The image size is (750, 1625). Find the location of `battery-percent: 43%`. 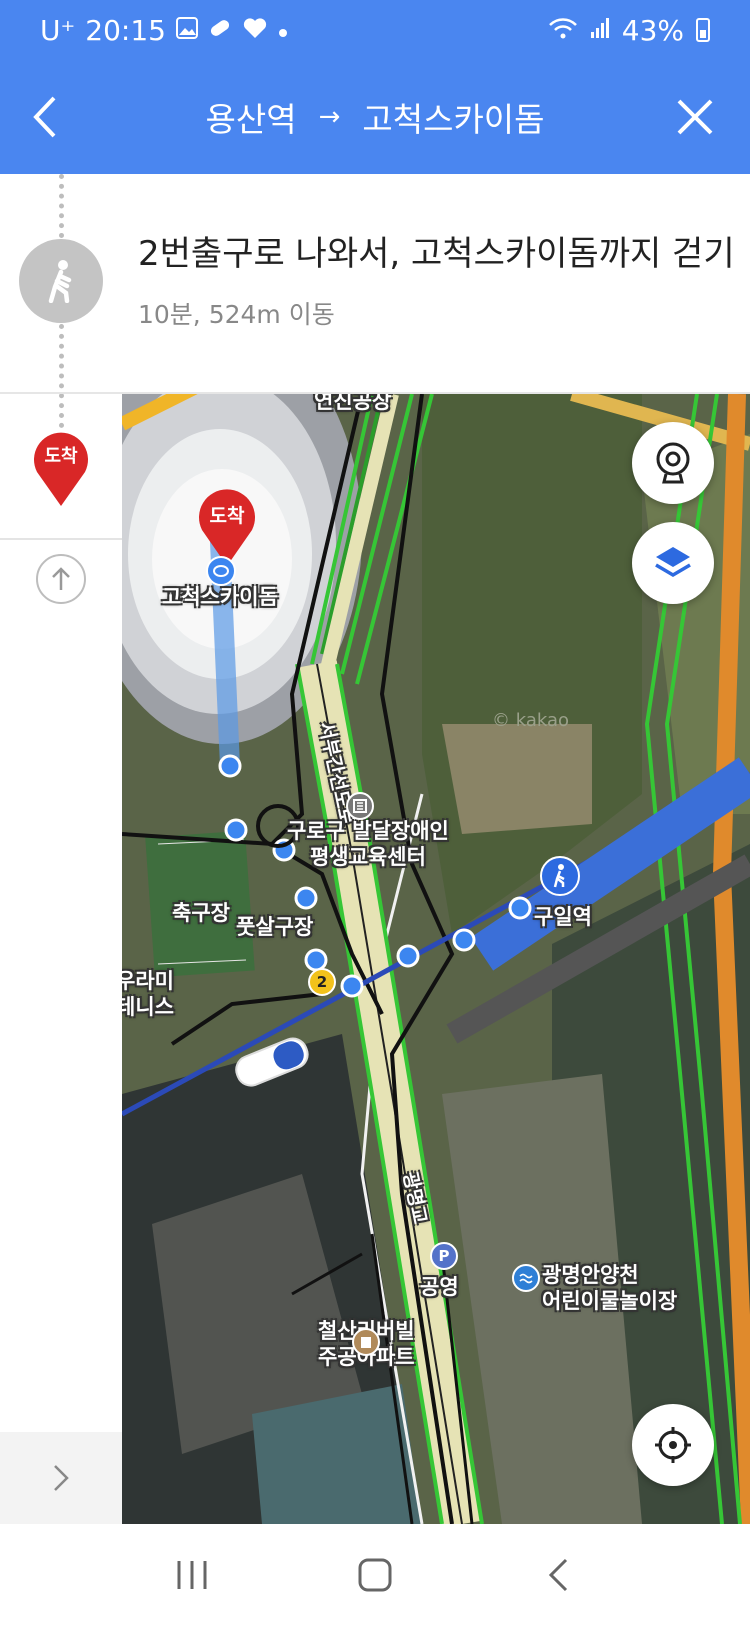

battery-percent: 43% is located at coordinates (652, 30).